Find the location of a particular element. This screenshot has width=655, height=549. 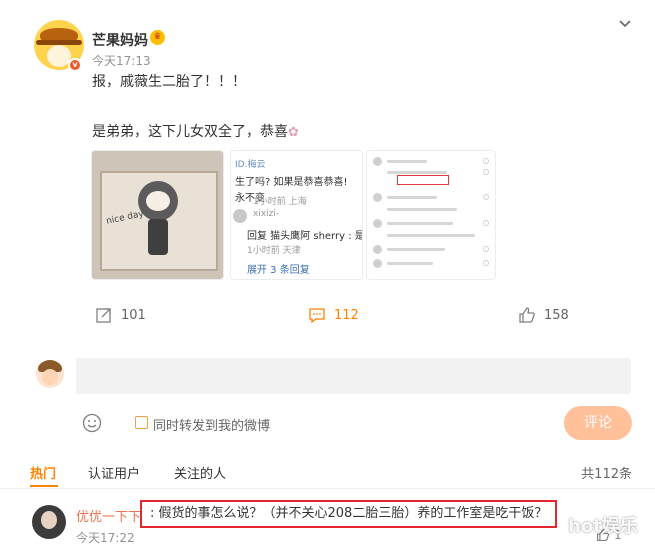

comment-username: 优优一下下 is located at coordinates (108, 515).